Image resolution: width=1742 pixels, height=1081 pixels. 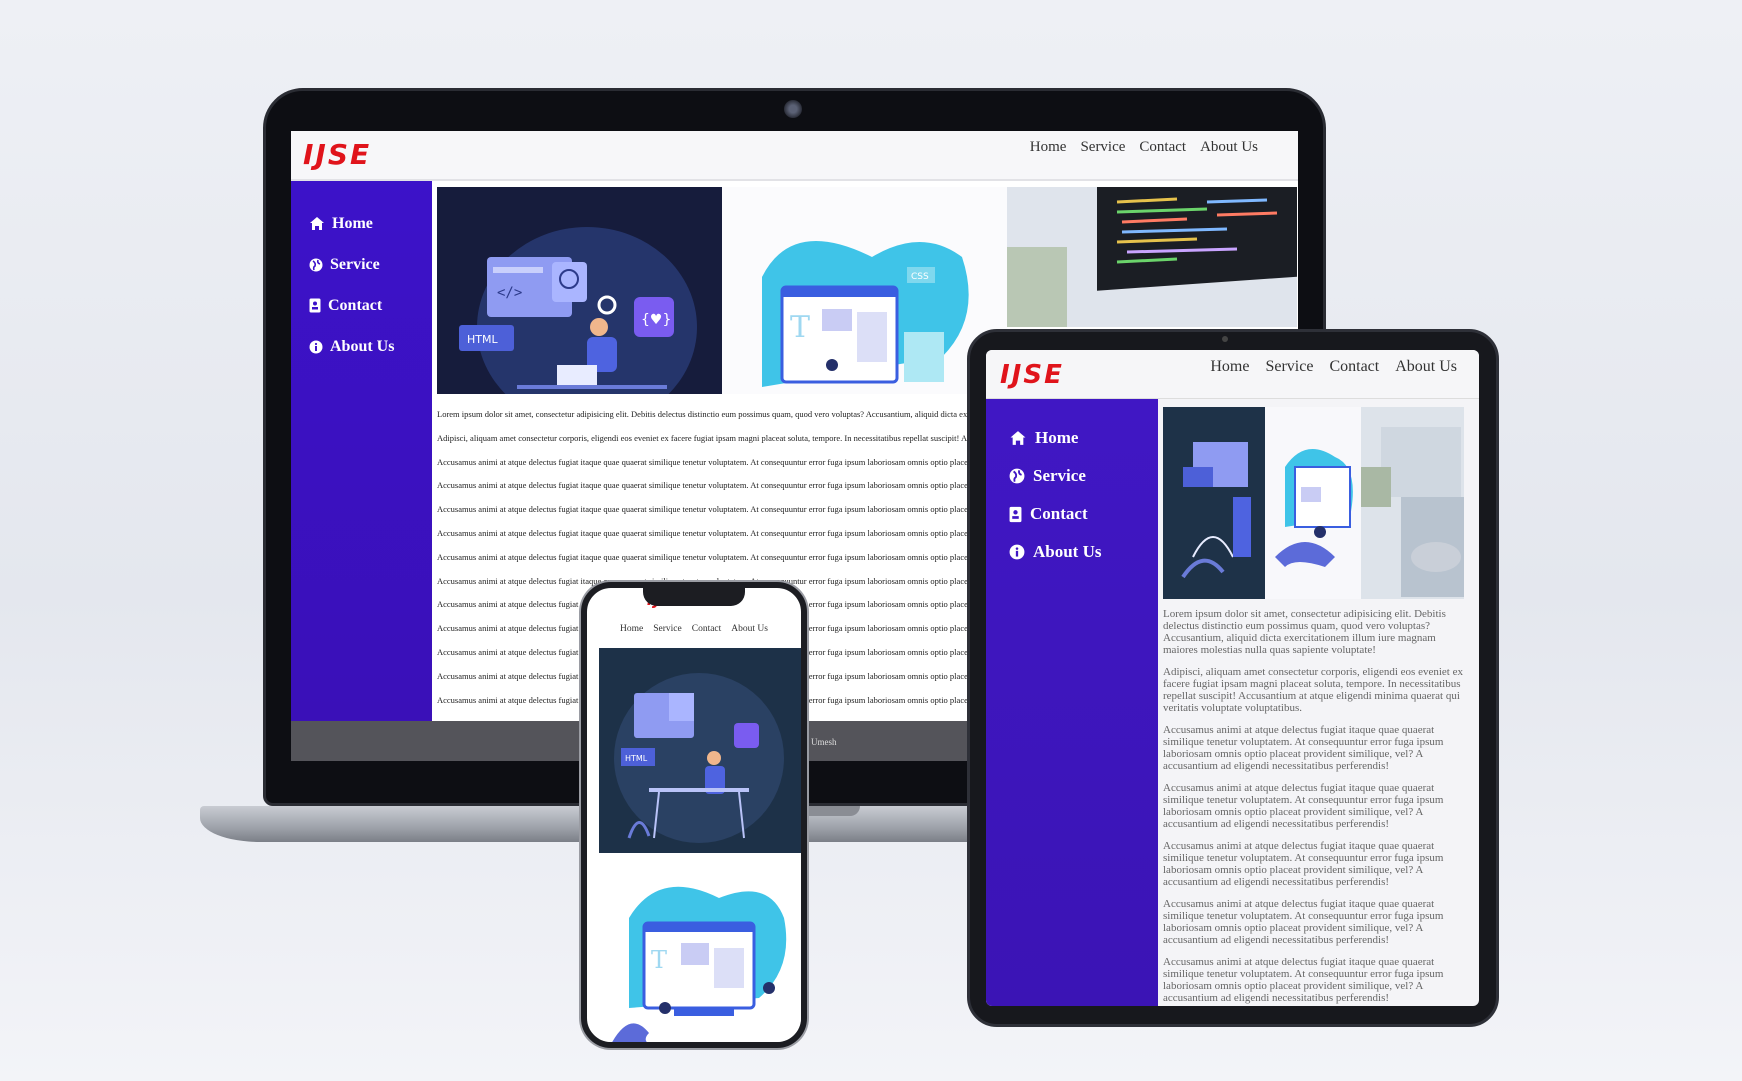 I want to click on developer-illustration: HTML, so click(x=700, y=750).